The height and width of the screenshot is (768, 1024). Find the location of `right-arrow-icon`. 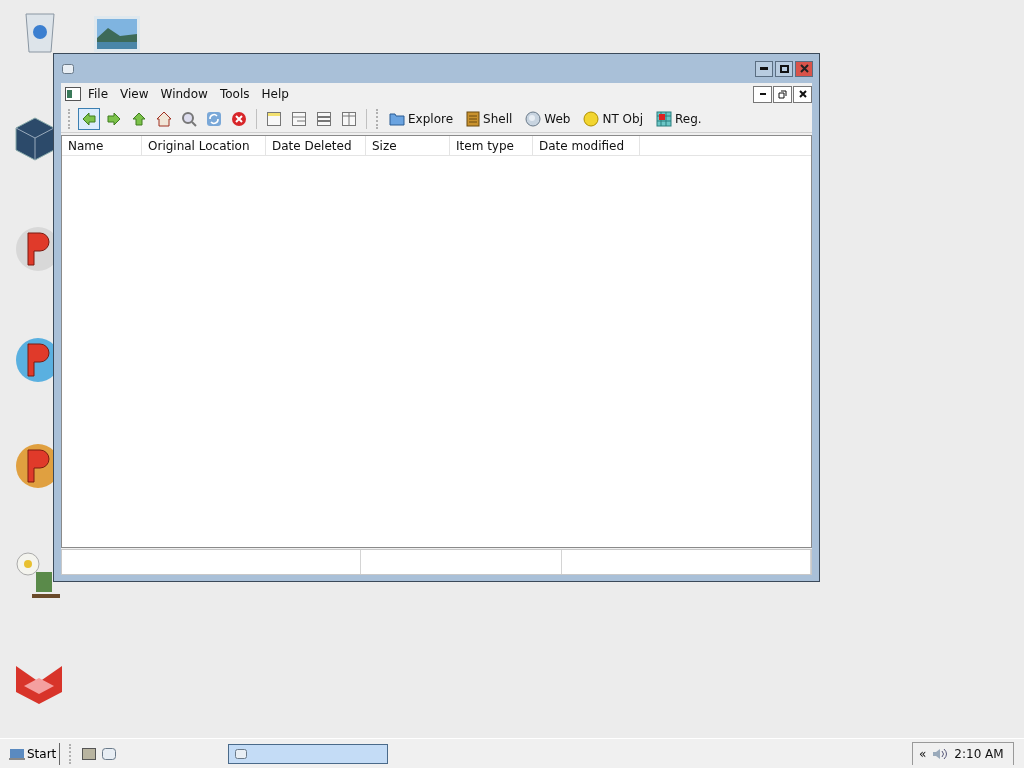

right-arrow-icon is located at coordinates (114, 118).